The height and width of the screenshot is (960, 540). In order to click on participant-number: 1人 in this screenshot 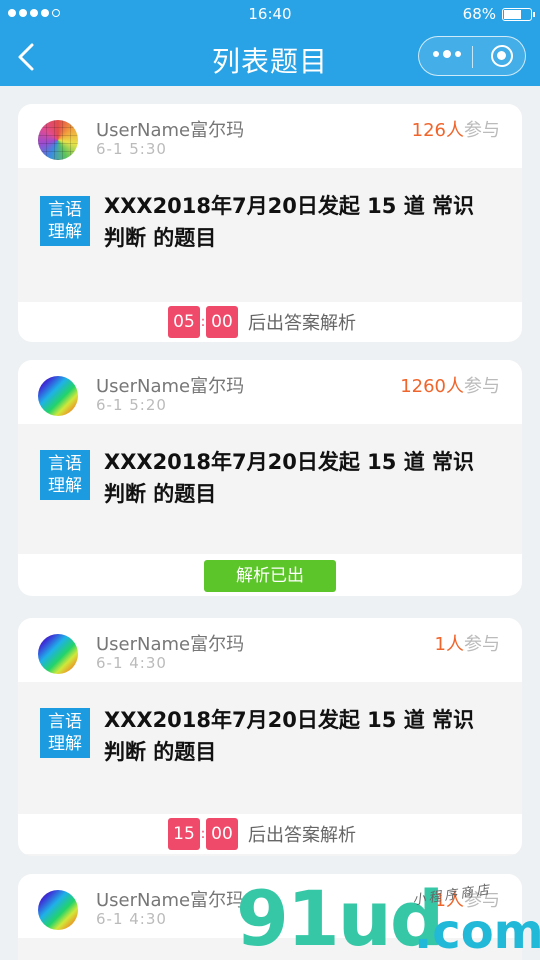, I will do `click(449, 644)`.